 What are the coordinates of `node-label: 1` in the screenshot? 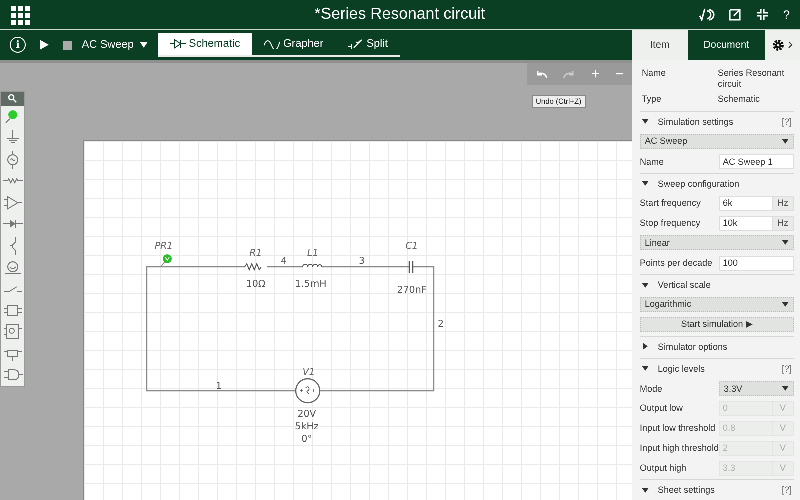 It's located at (219, 386).